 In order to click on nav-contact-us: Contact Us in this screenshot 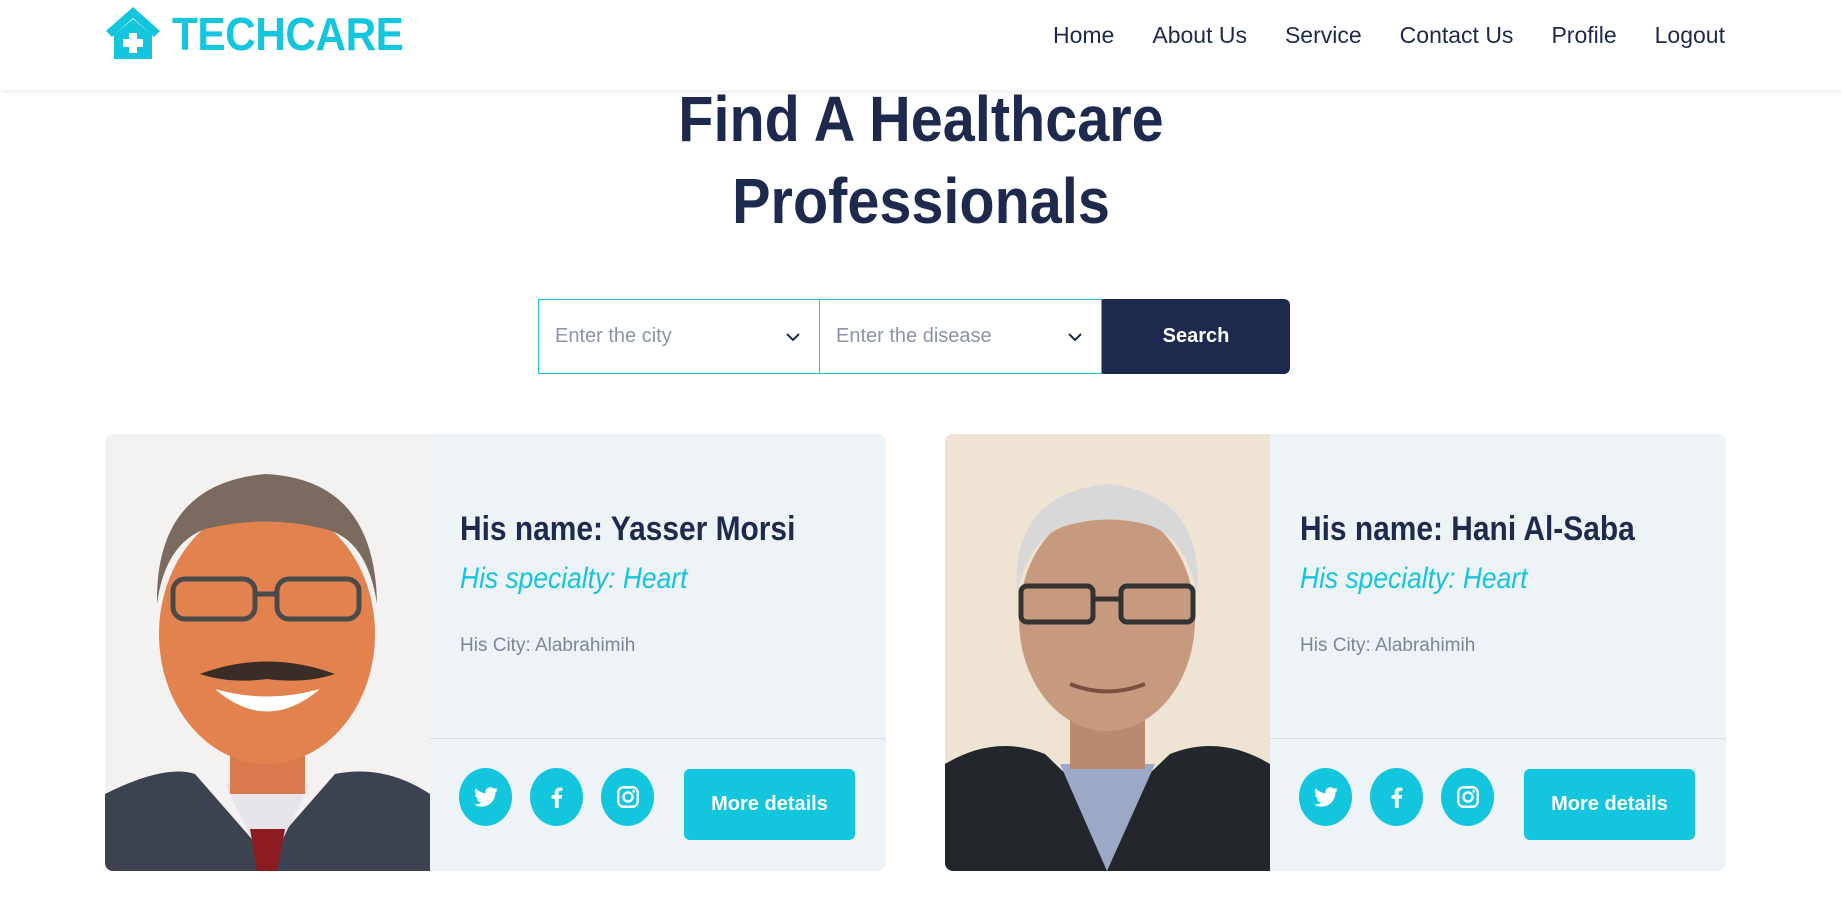, I will do `click(1457, 35)`.